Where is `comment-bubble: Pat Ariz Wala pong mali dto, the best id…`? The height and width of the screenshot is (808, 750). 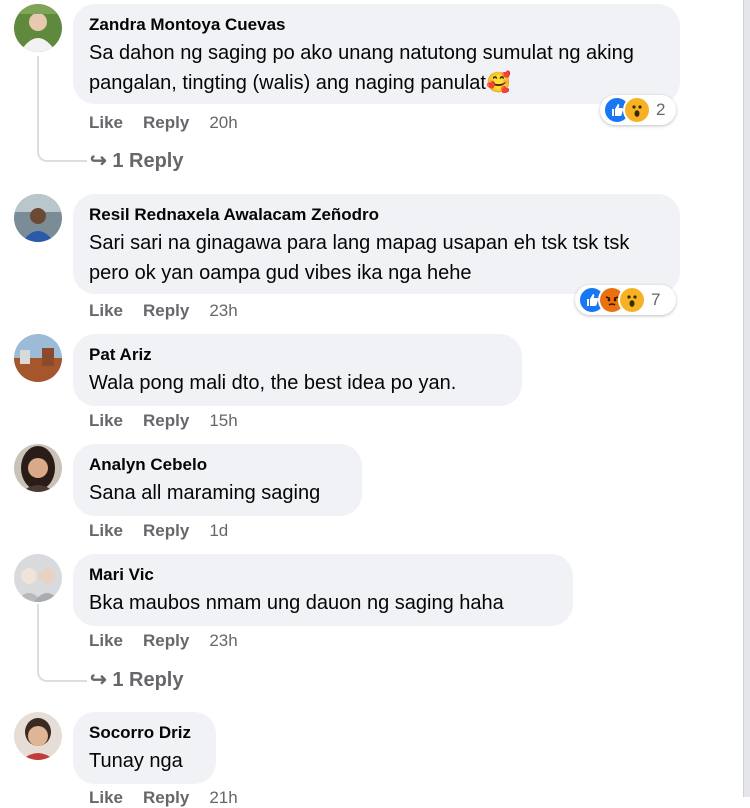
comment-bubble: Pat Ariz Wala pong mali dto, the best id… is located at coordinates (297, 370).